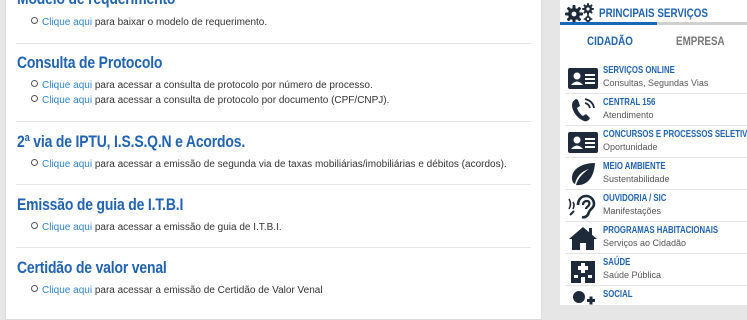  I want to click on leaf-icon, so click(583, 174).